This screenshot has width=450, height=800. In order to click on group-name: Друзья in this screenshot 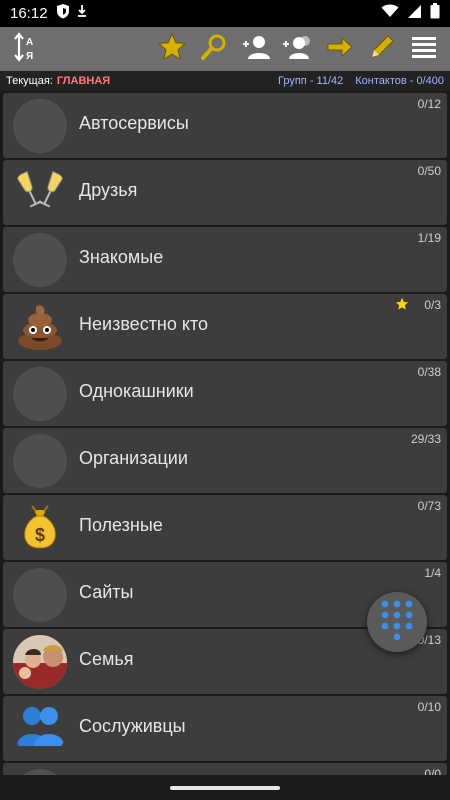, I will do `click(108, 190)`.